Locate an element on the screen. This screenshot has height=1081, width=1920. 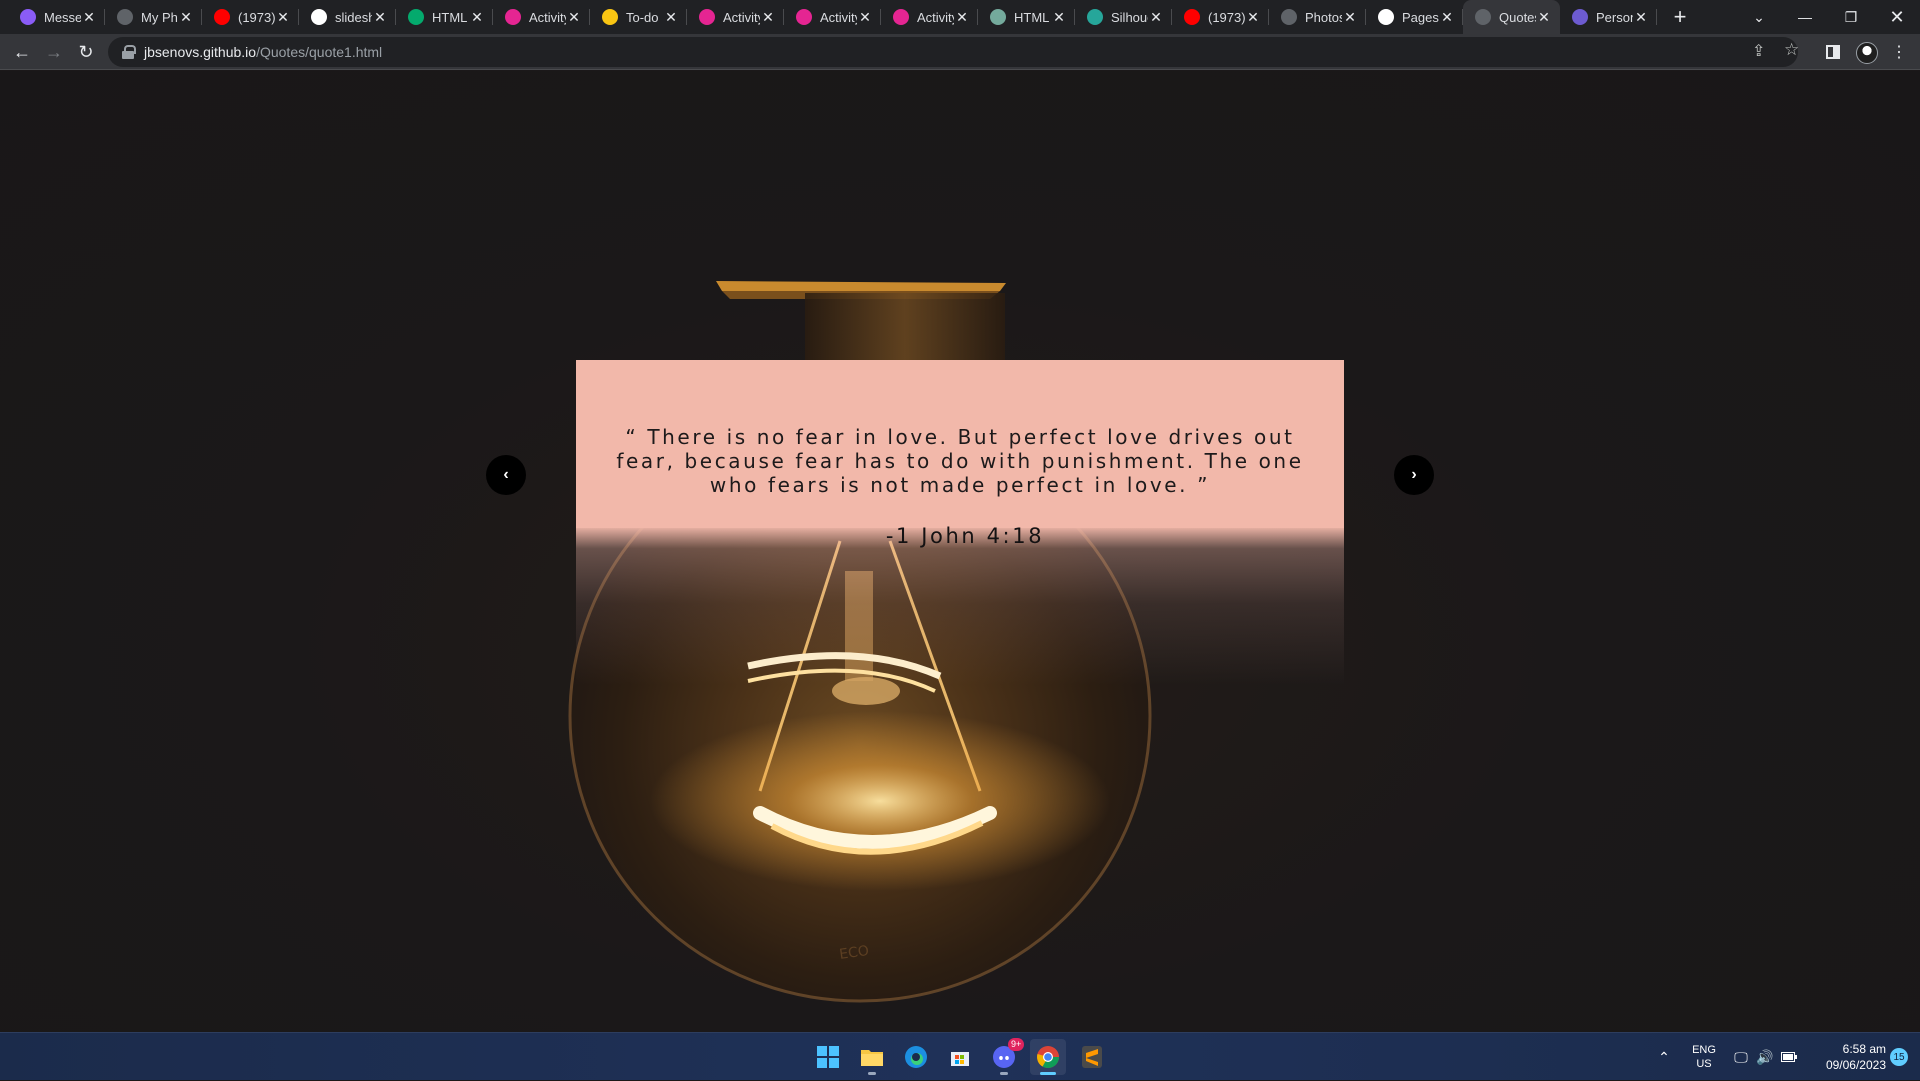
browser-tab: Personal✕ is located at coordinates (1608, 17).